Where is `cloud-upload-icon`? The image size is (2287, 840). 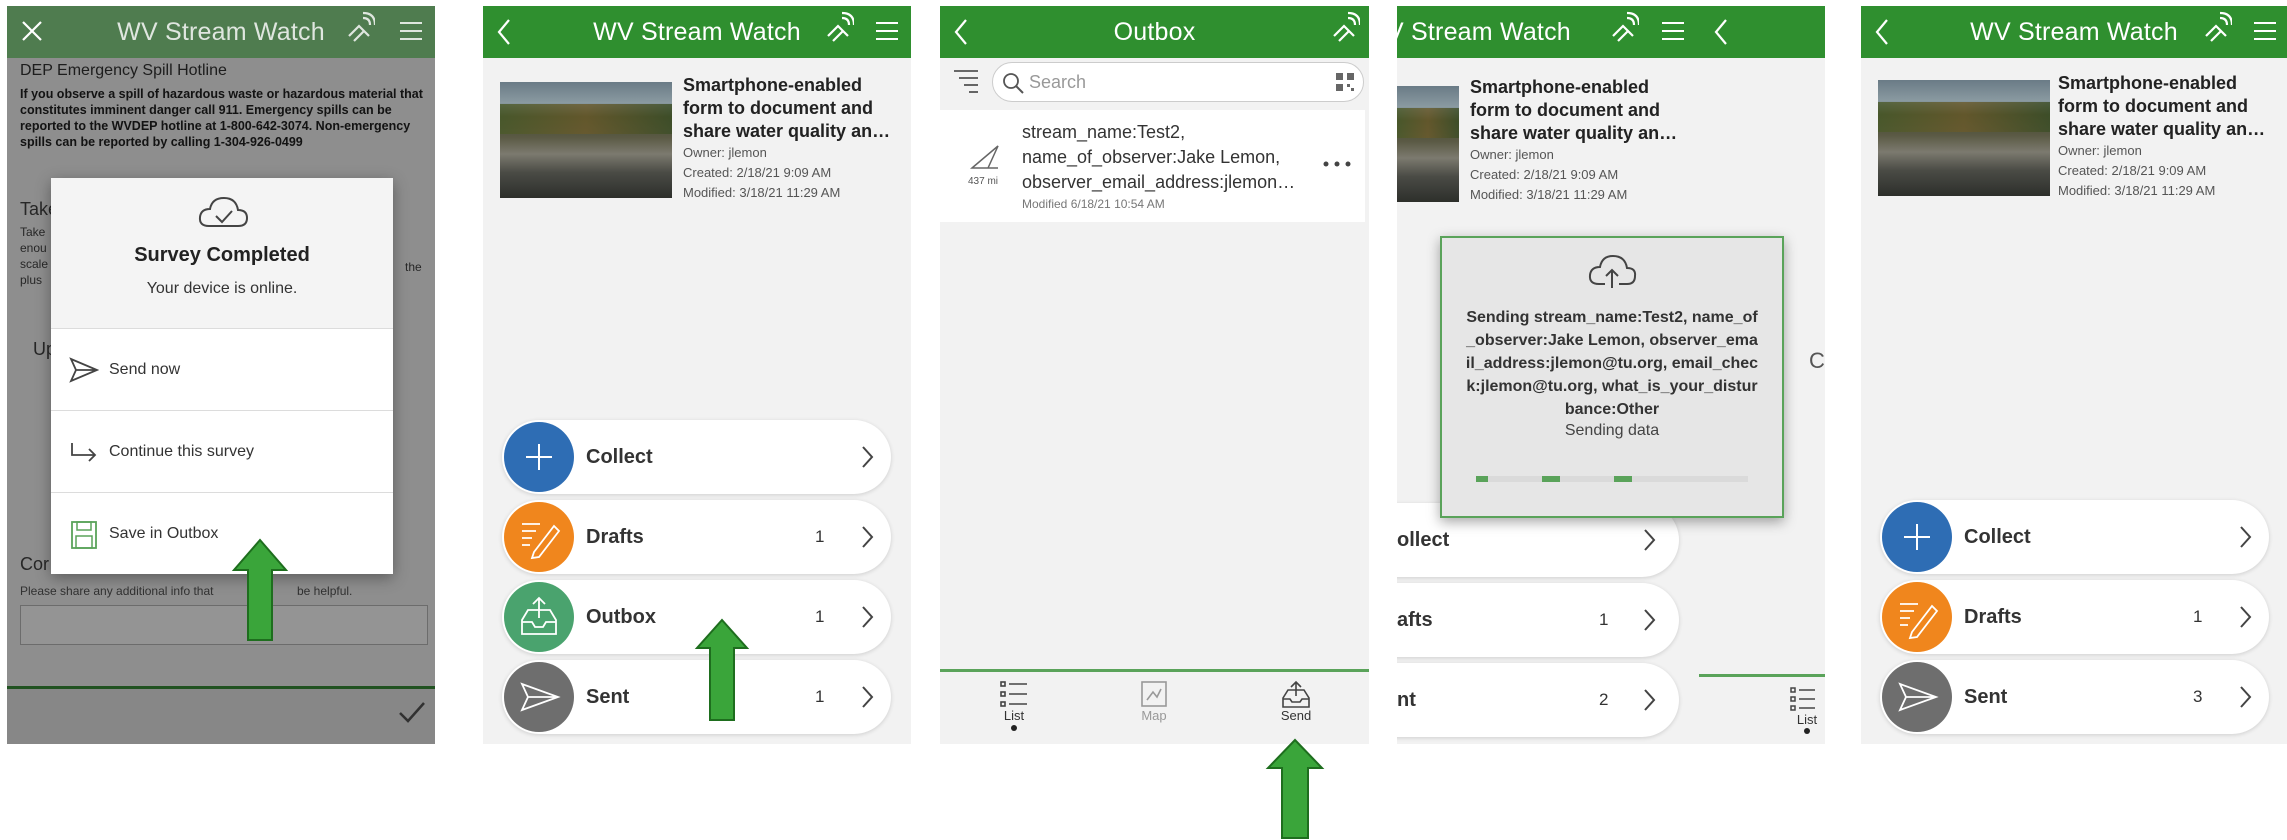
cloud-upload-icon is located at coordinates (1612, 270).